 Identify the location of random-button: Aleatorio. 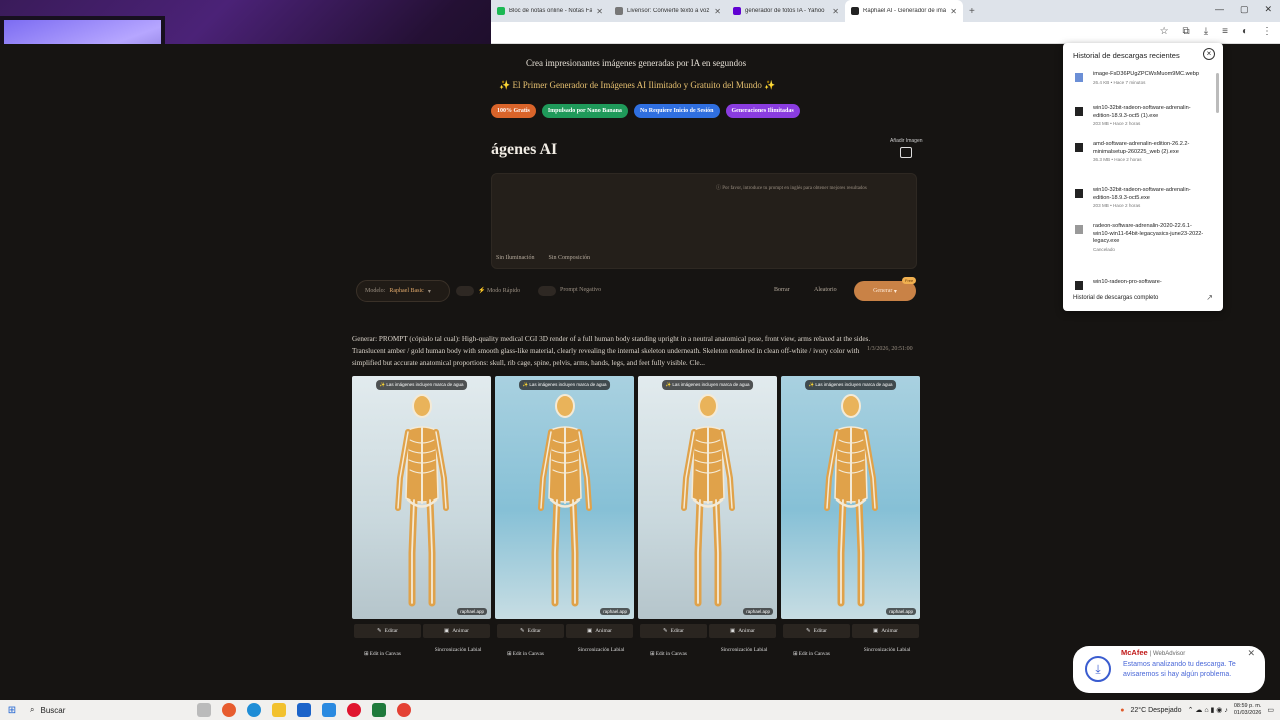
(825, 290).